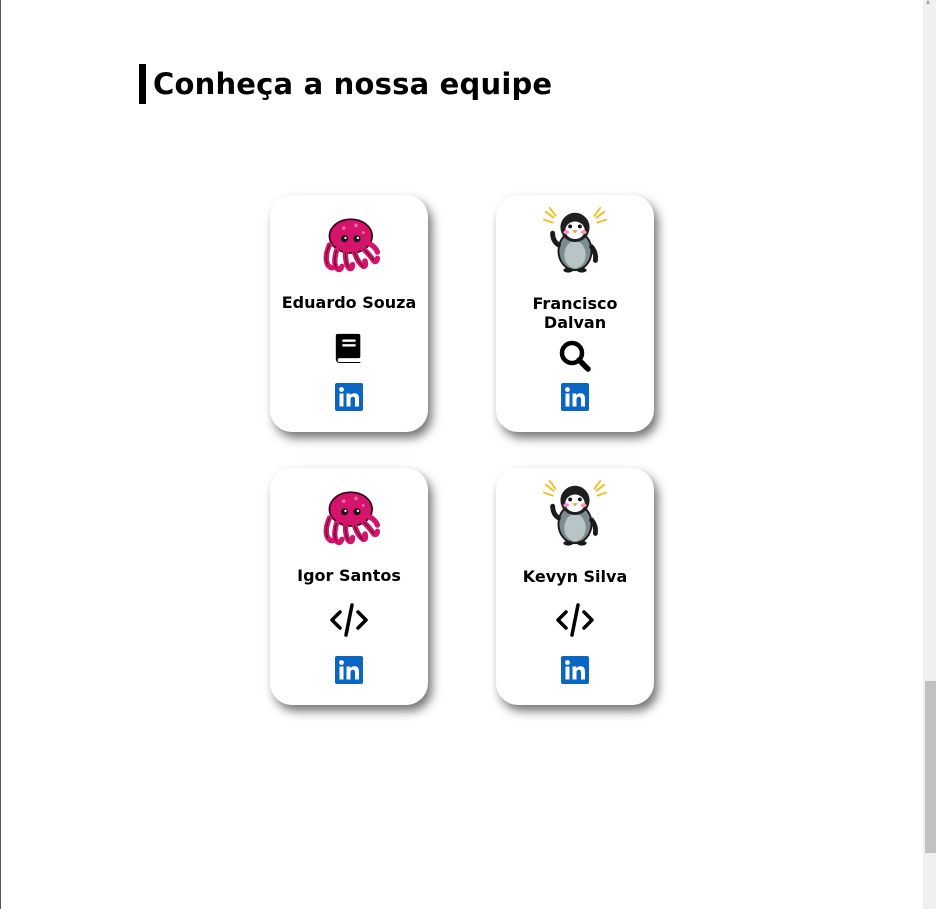  What do you see at coordinates (0, 454) in the screenshot?
I see `window-left-edge` at bounding box center [0, 454].